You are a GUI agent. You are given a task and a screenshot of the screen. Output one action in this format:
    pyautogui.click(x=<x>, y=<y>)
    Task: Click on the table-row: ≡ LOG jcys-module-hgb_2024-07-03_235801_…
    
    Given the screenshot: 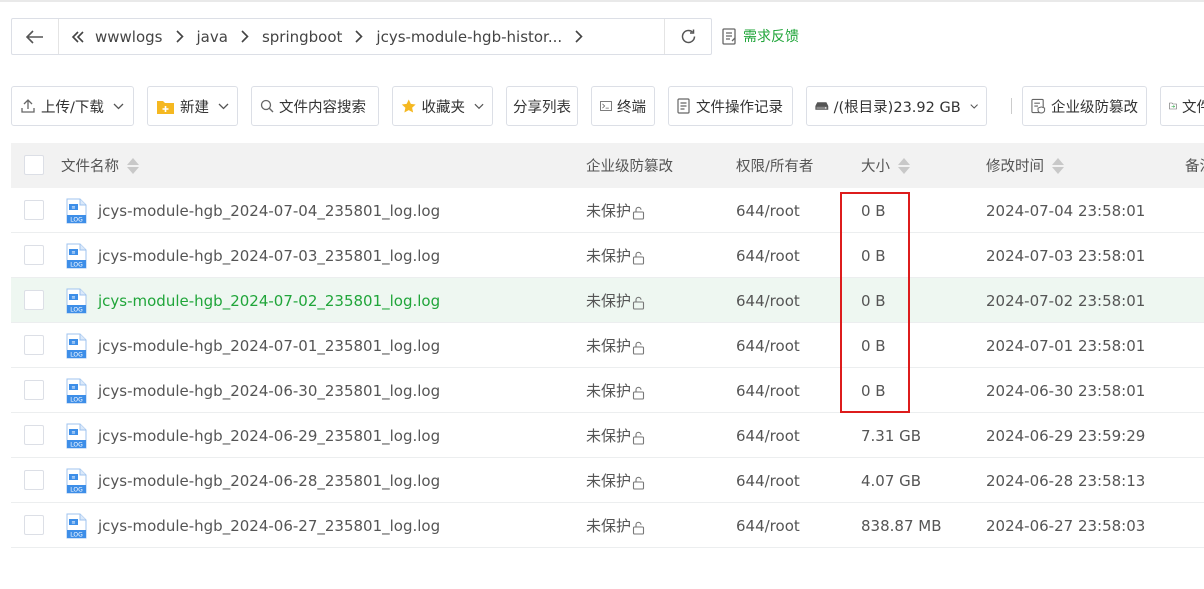 What is the action you would take?
    pyautogui.click(x=607, y=255)
    